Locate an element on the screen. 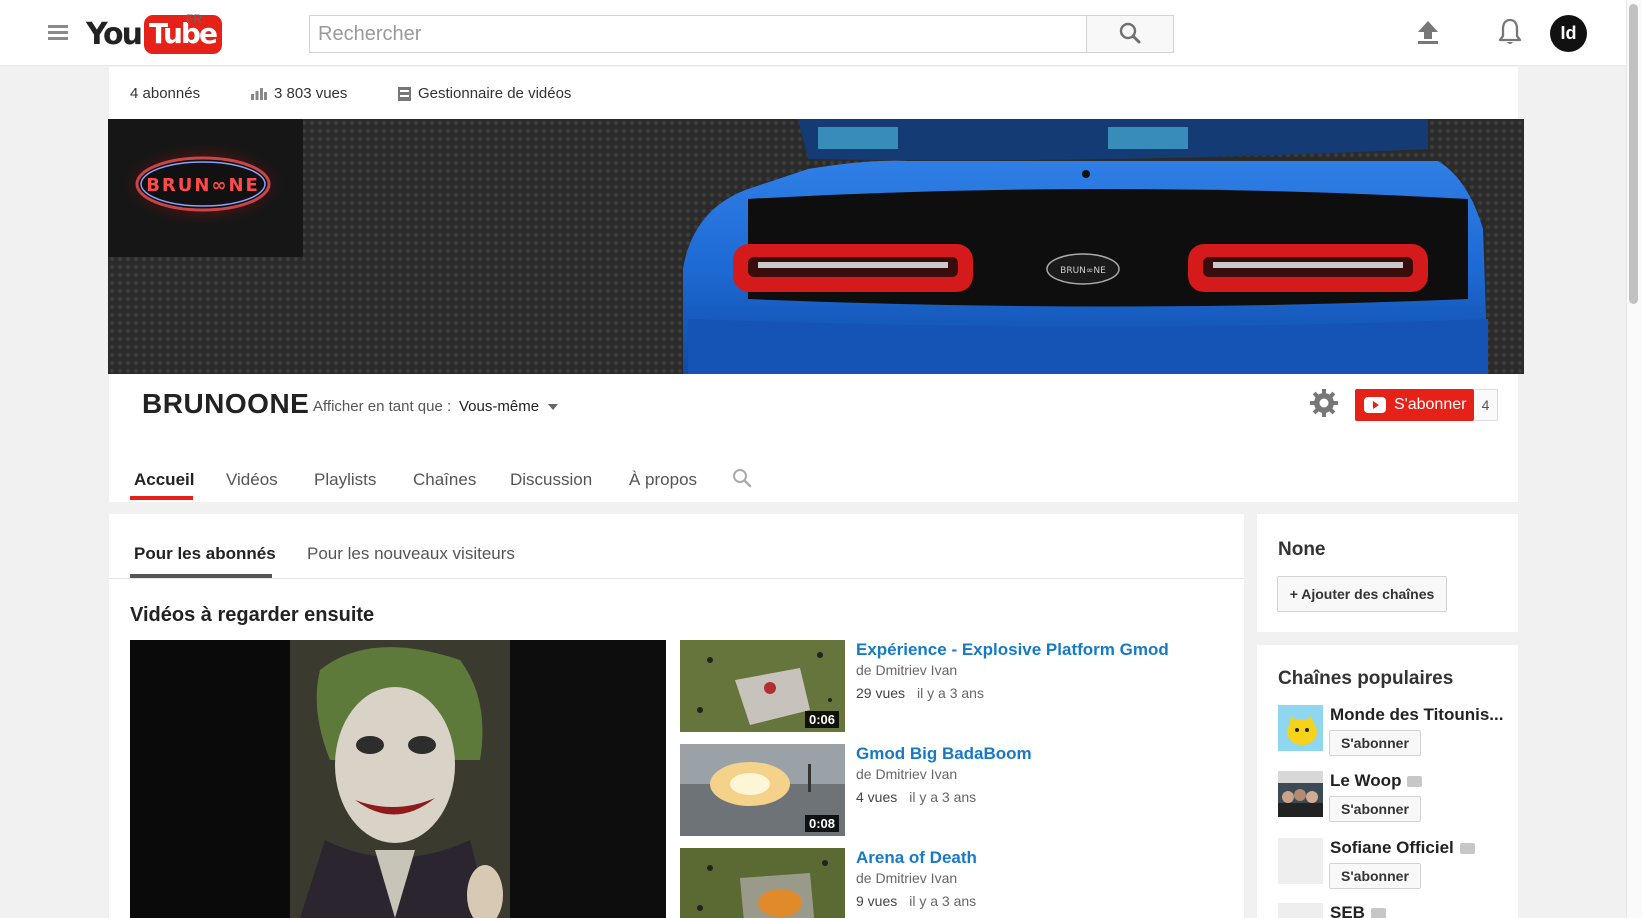 This screenshot has width=1642, height=918. youtube-play-icon is located at coordinates (1375, 405).